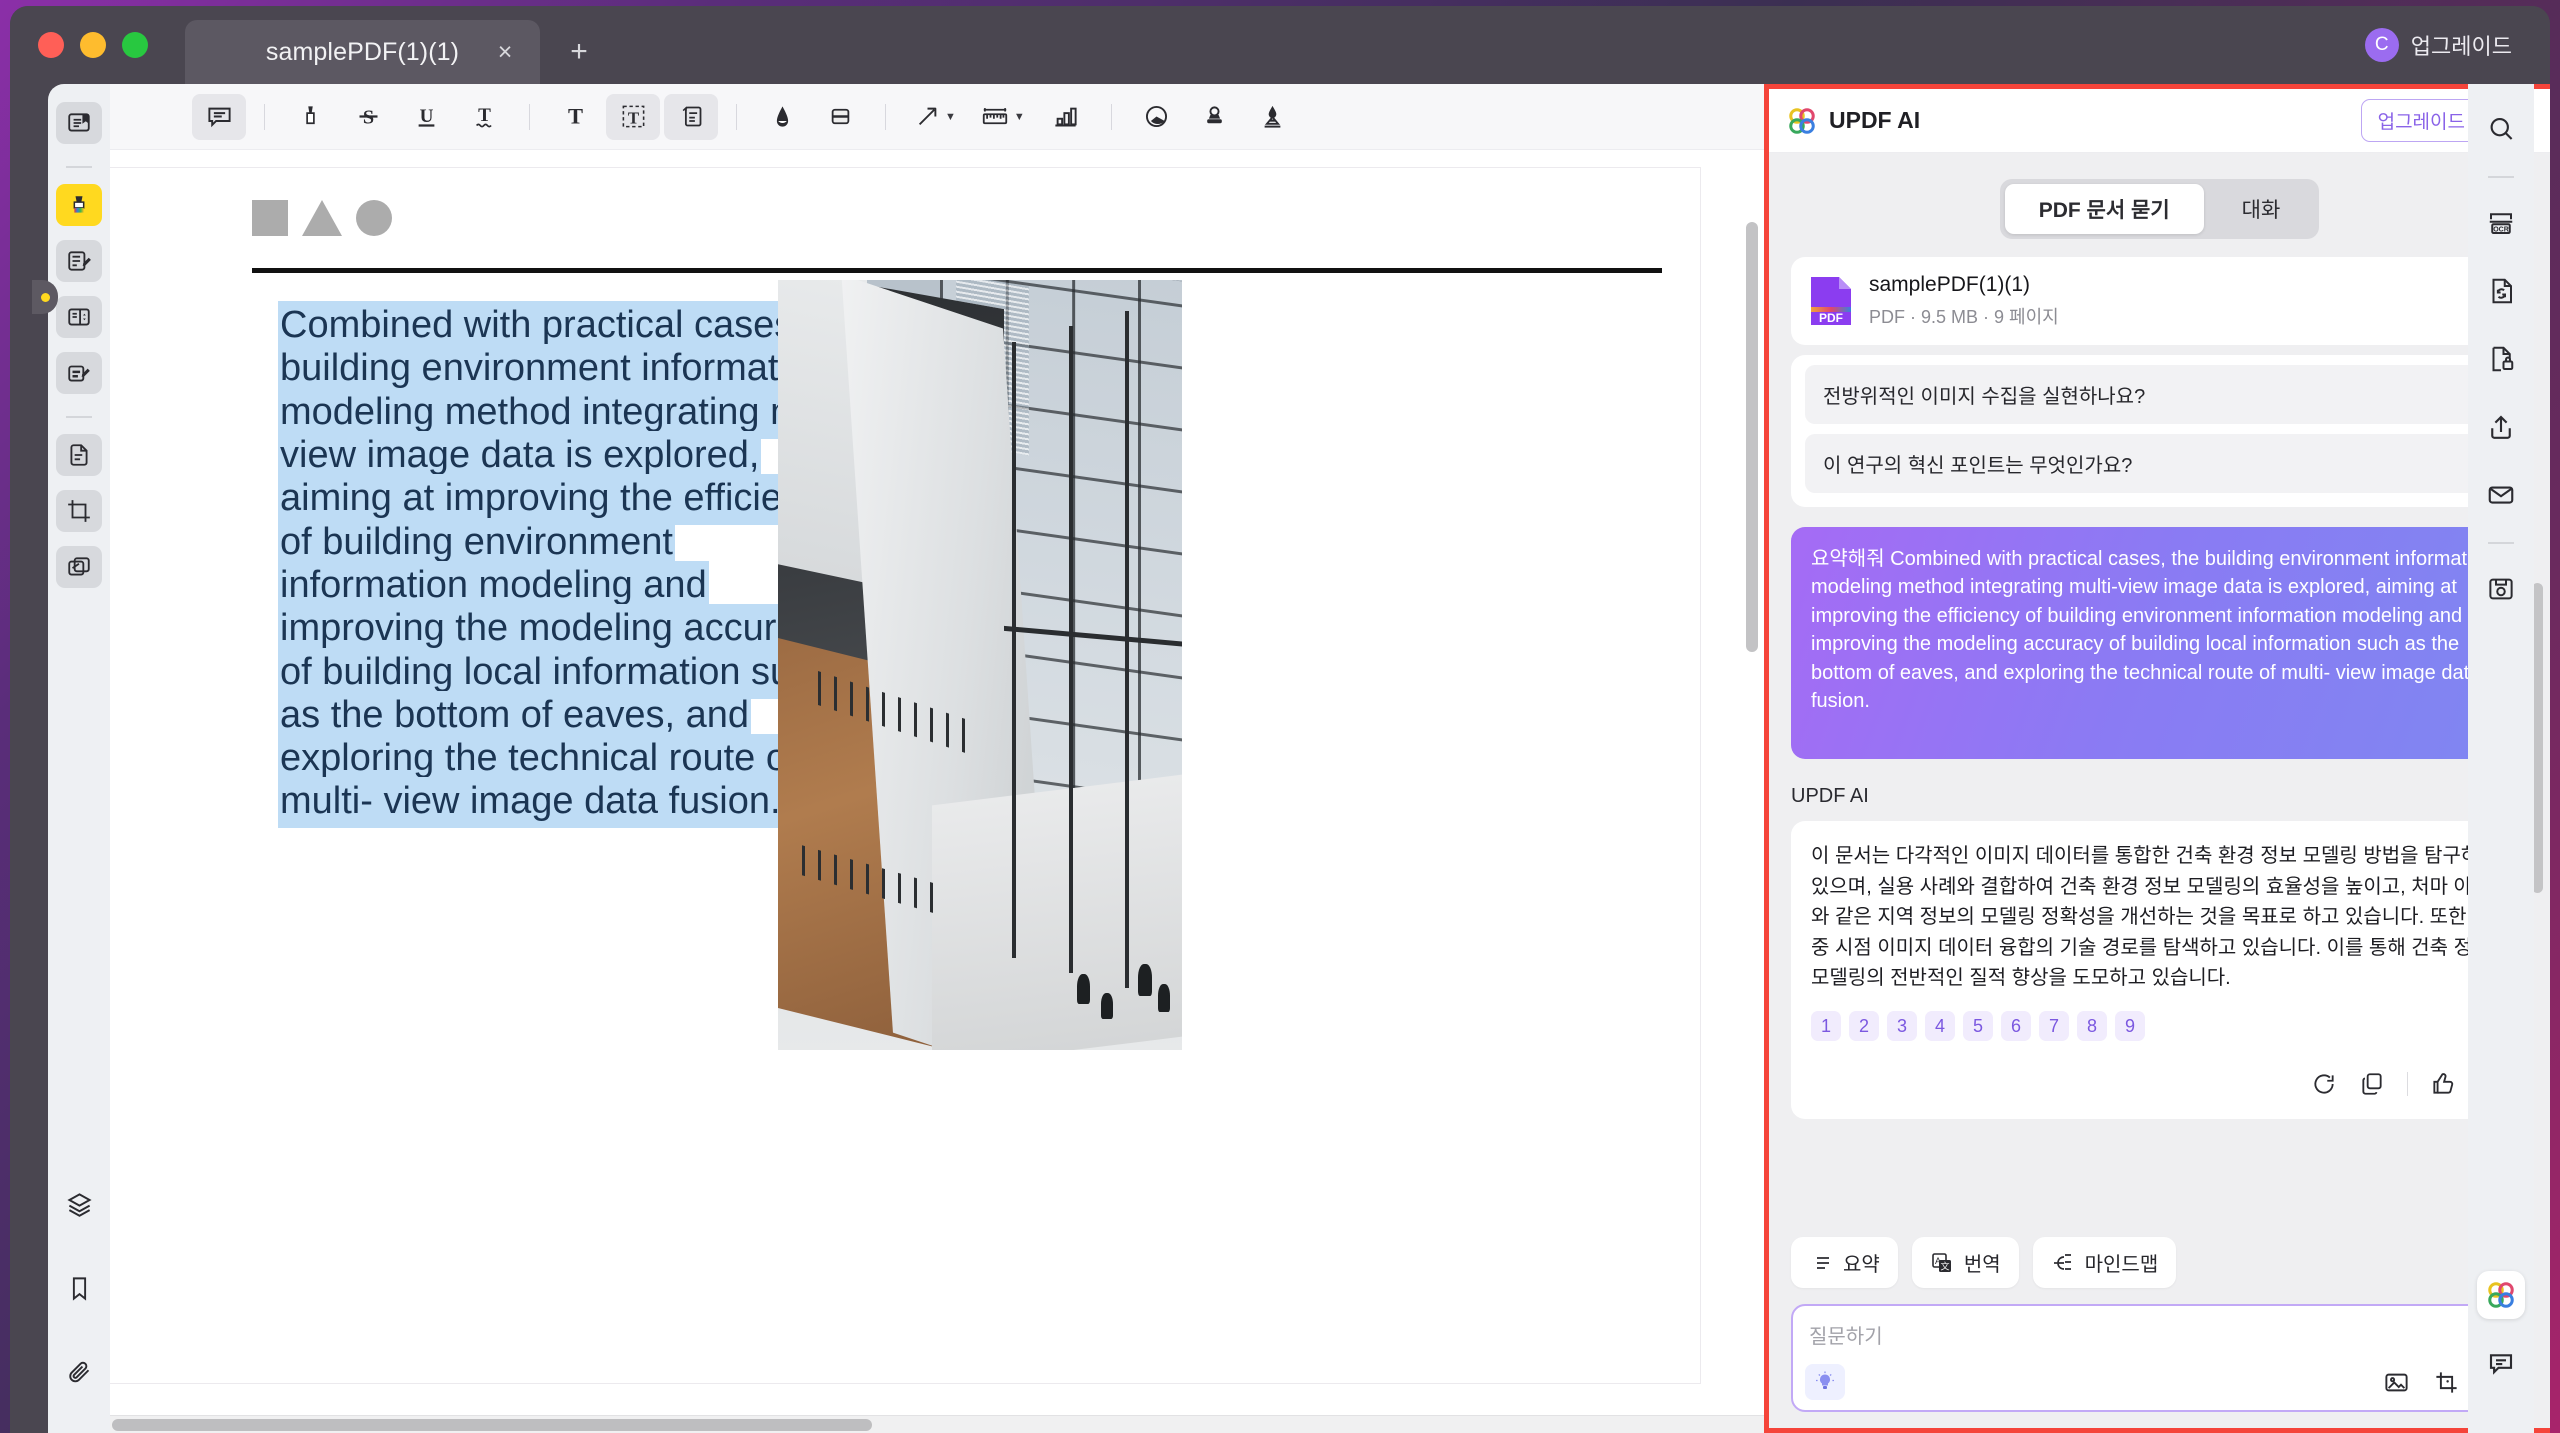 The image size is (2560, 1433). I want to click on right-item-share, so click(2501, 427).